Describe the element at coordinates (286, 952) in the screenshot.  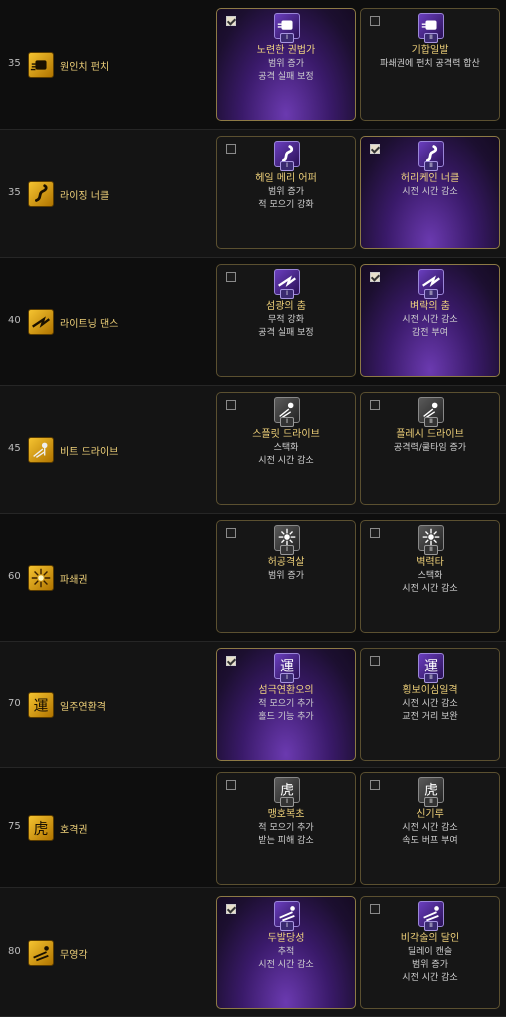
I see `rune-card-1: I 두발당성 추적 시전 시간 감소` at that location.